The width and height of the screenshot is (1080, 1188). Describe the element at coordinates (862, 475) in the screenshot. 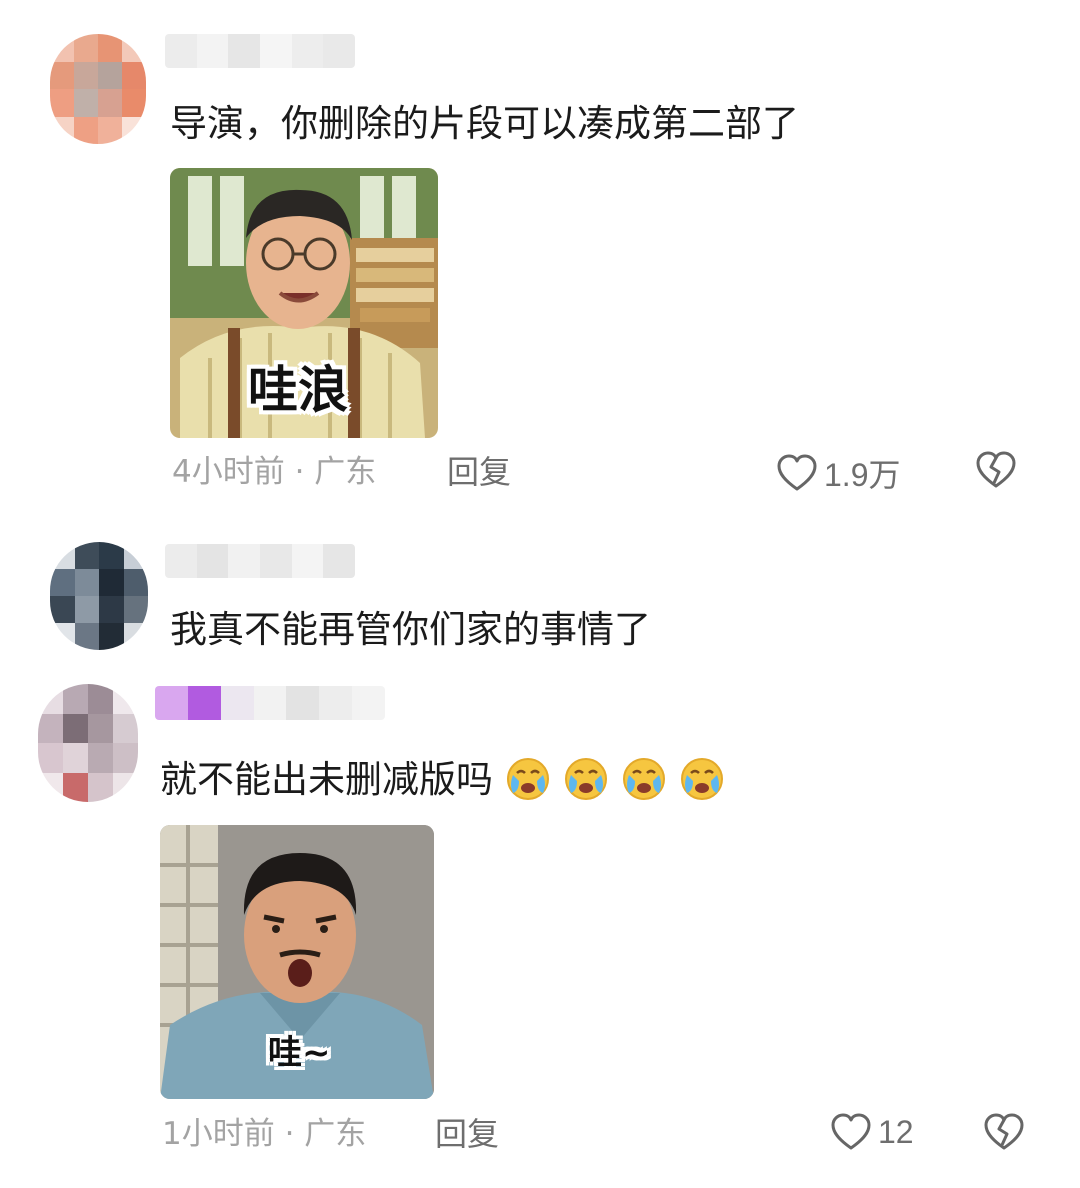

I see `like-count: 1.9万` at that location.